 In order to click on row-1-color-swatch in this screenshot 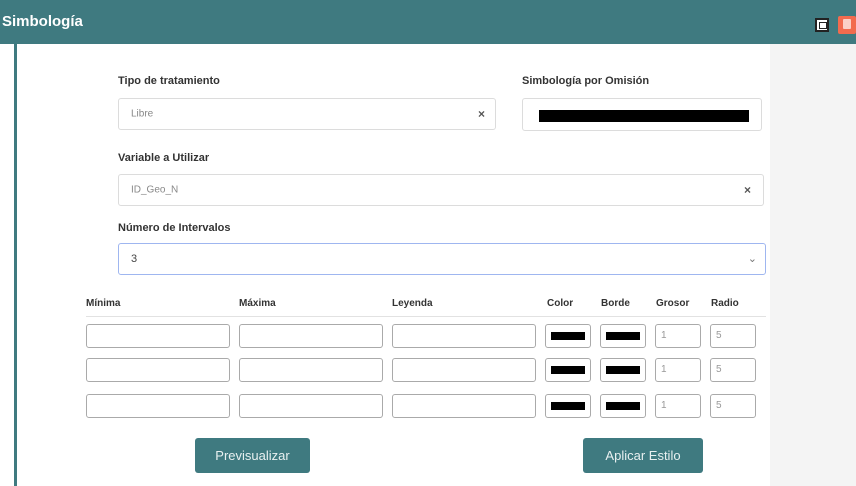, I will do `click(568, 336)`.